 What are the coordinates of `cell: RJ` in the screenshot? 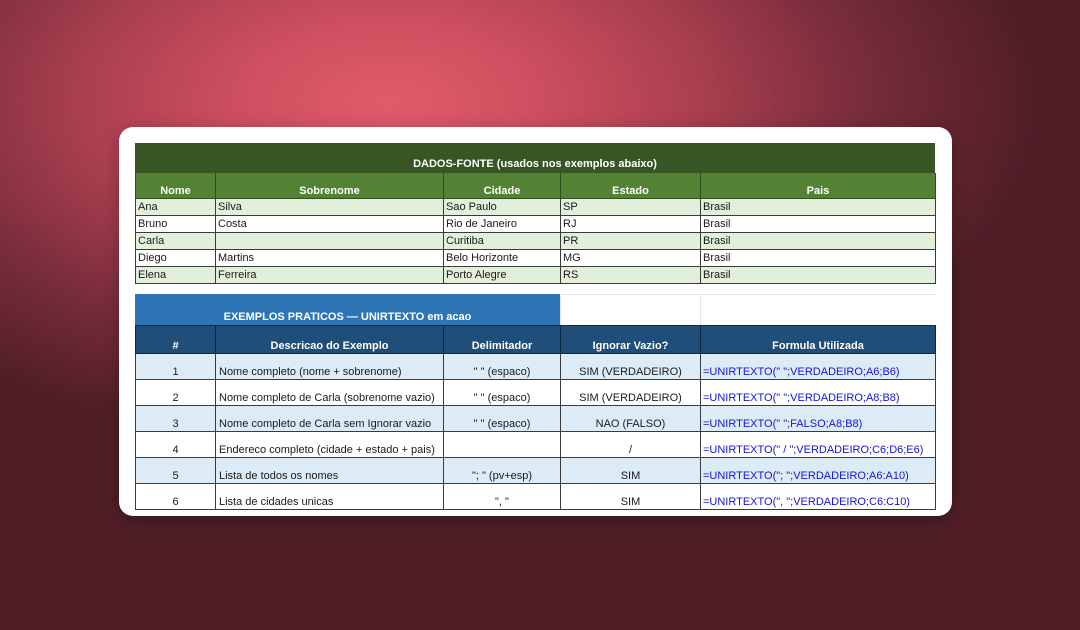 It's located at (630, 224).